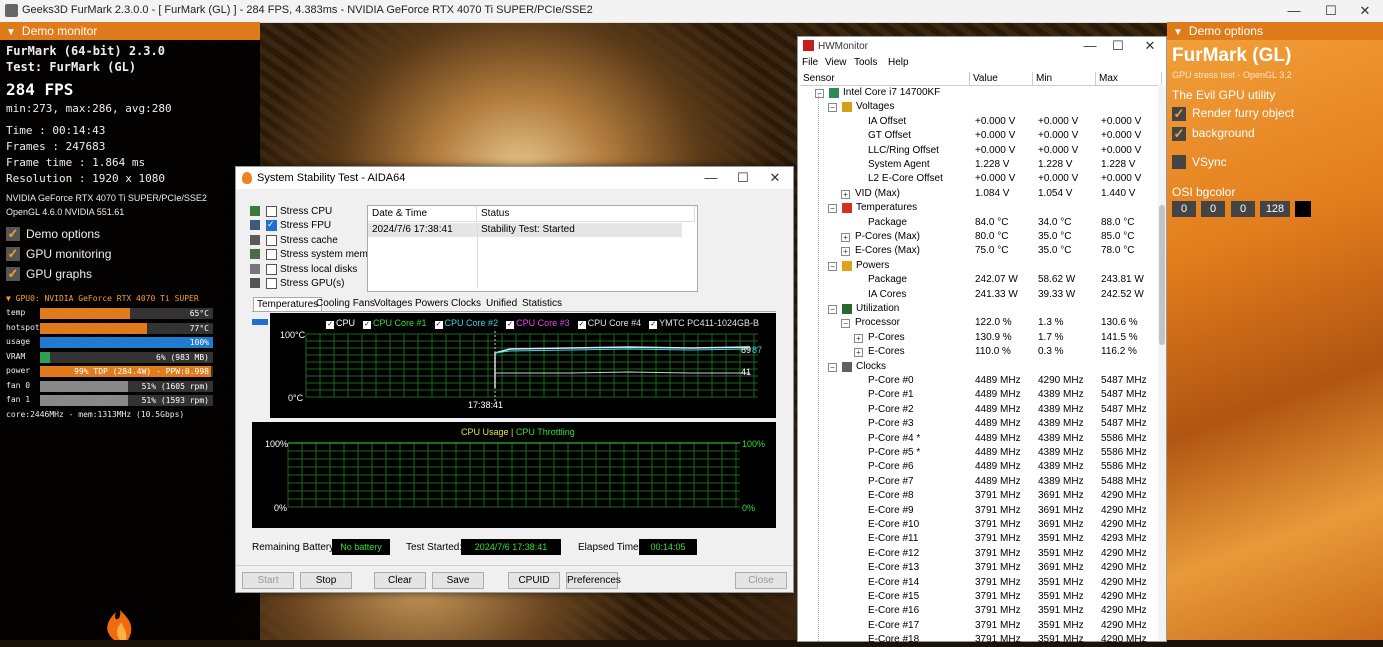 This screenshot has height=647, width=1383. What do you see at coordinates (340, 323) in the screenshot?
I see `temp-legend-item: ✓ CPU` at bounding box center [340, 323].